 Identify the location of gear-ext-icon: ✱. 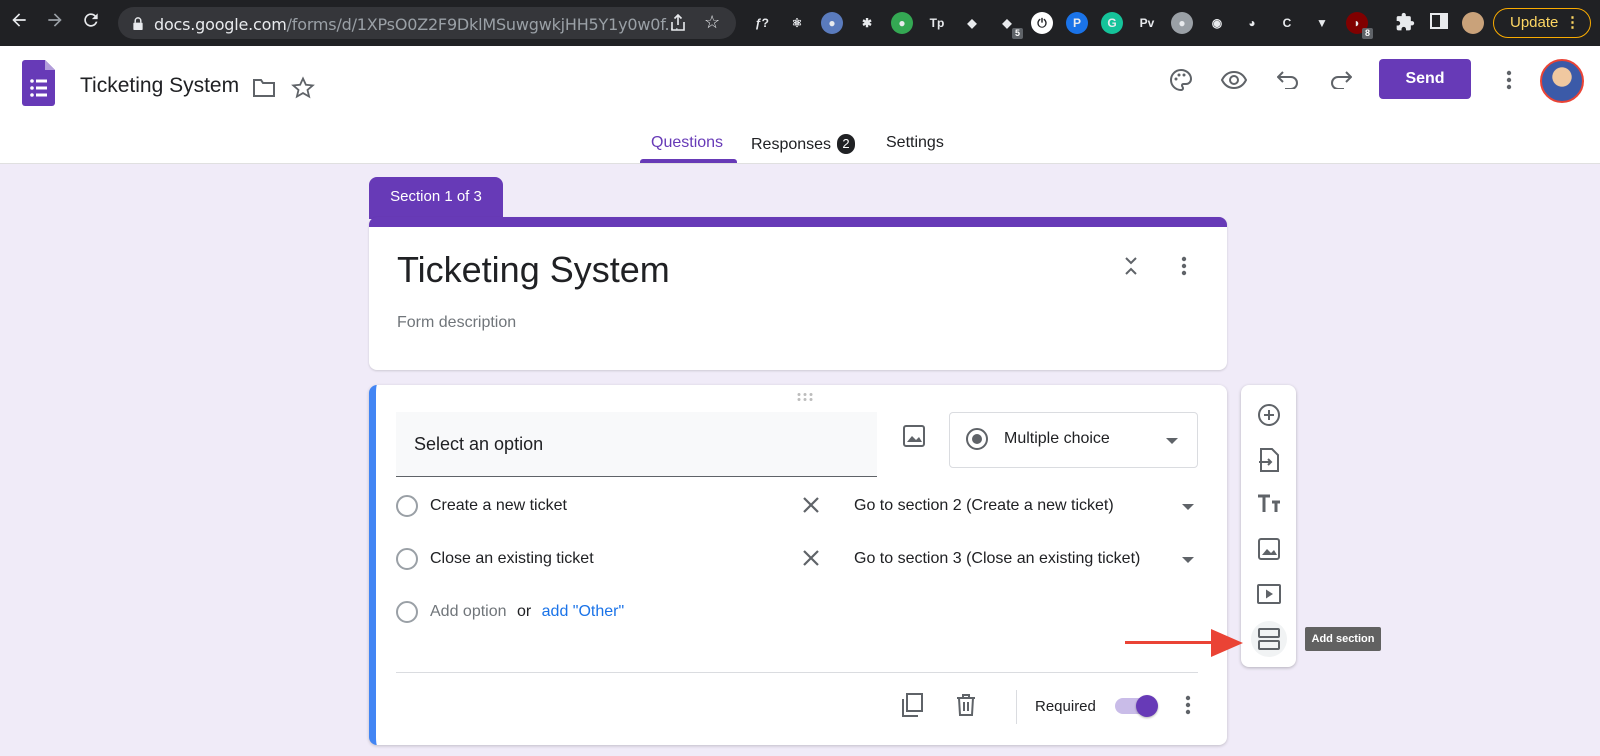
(867, 23).